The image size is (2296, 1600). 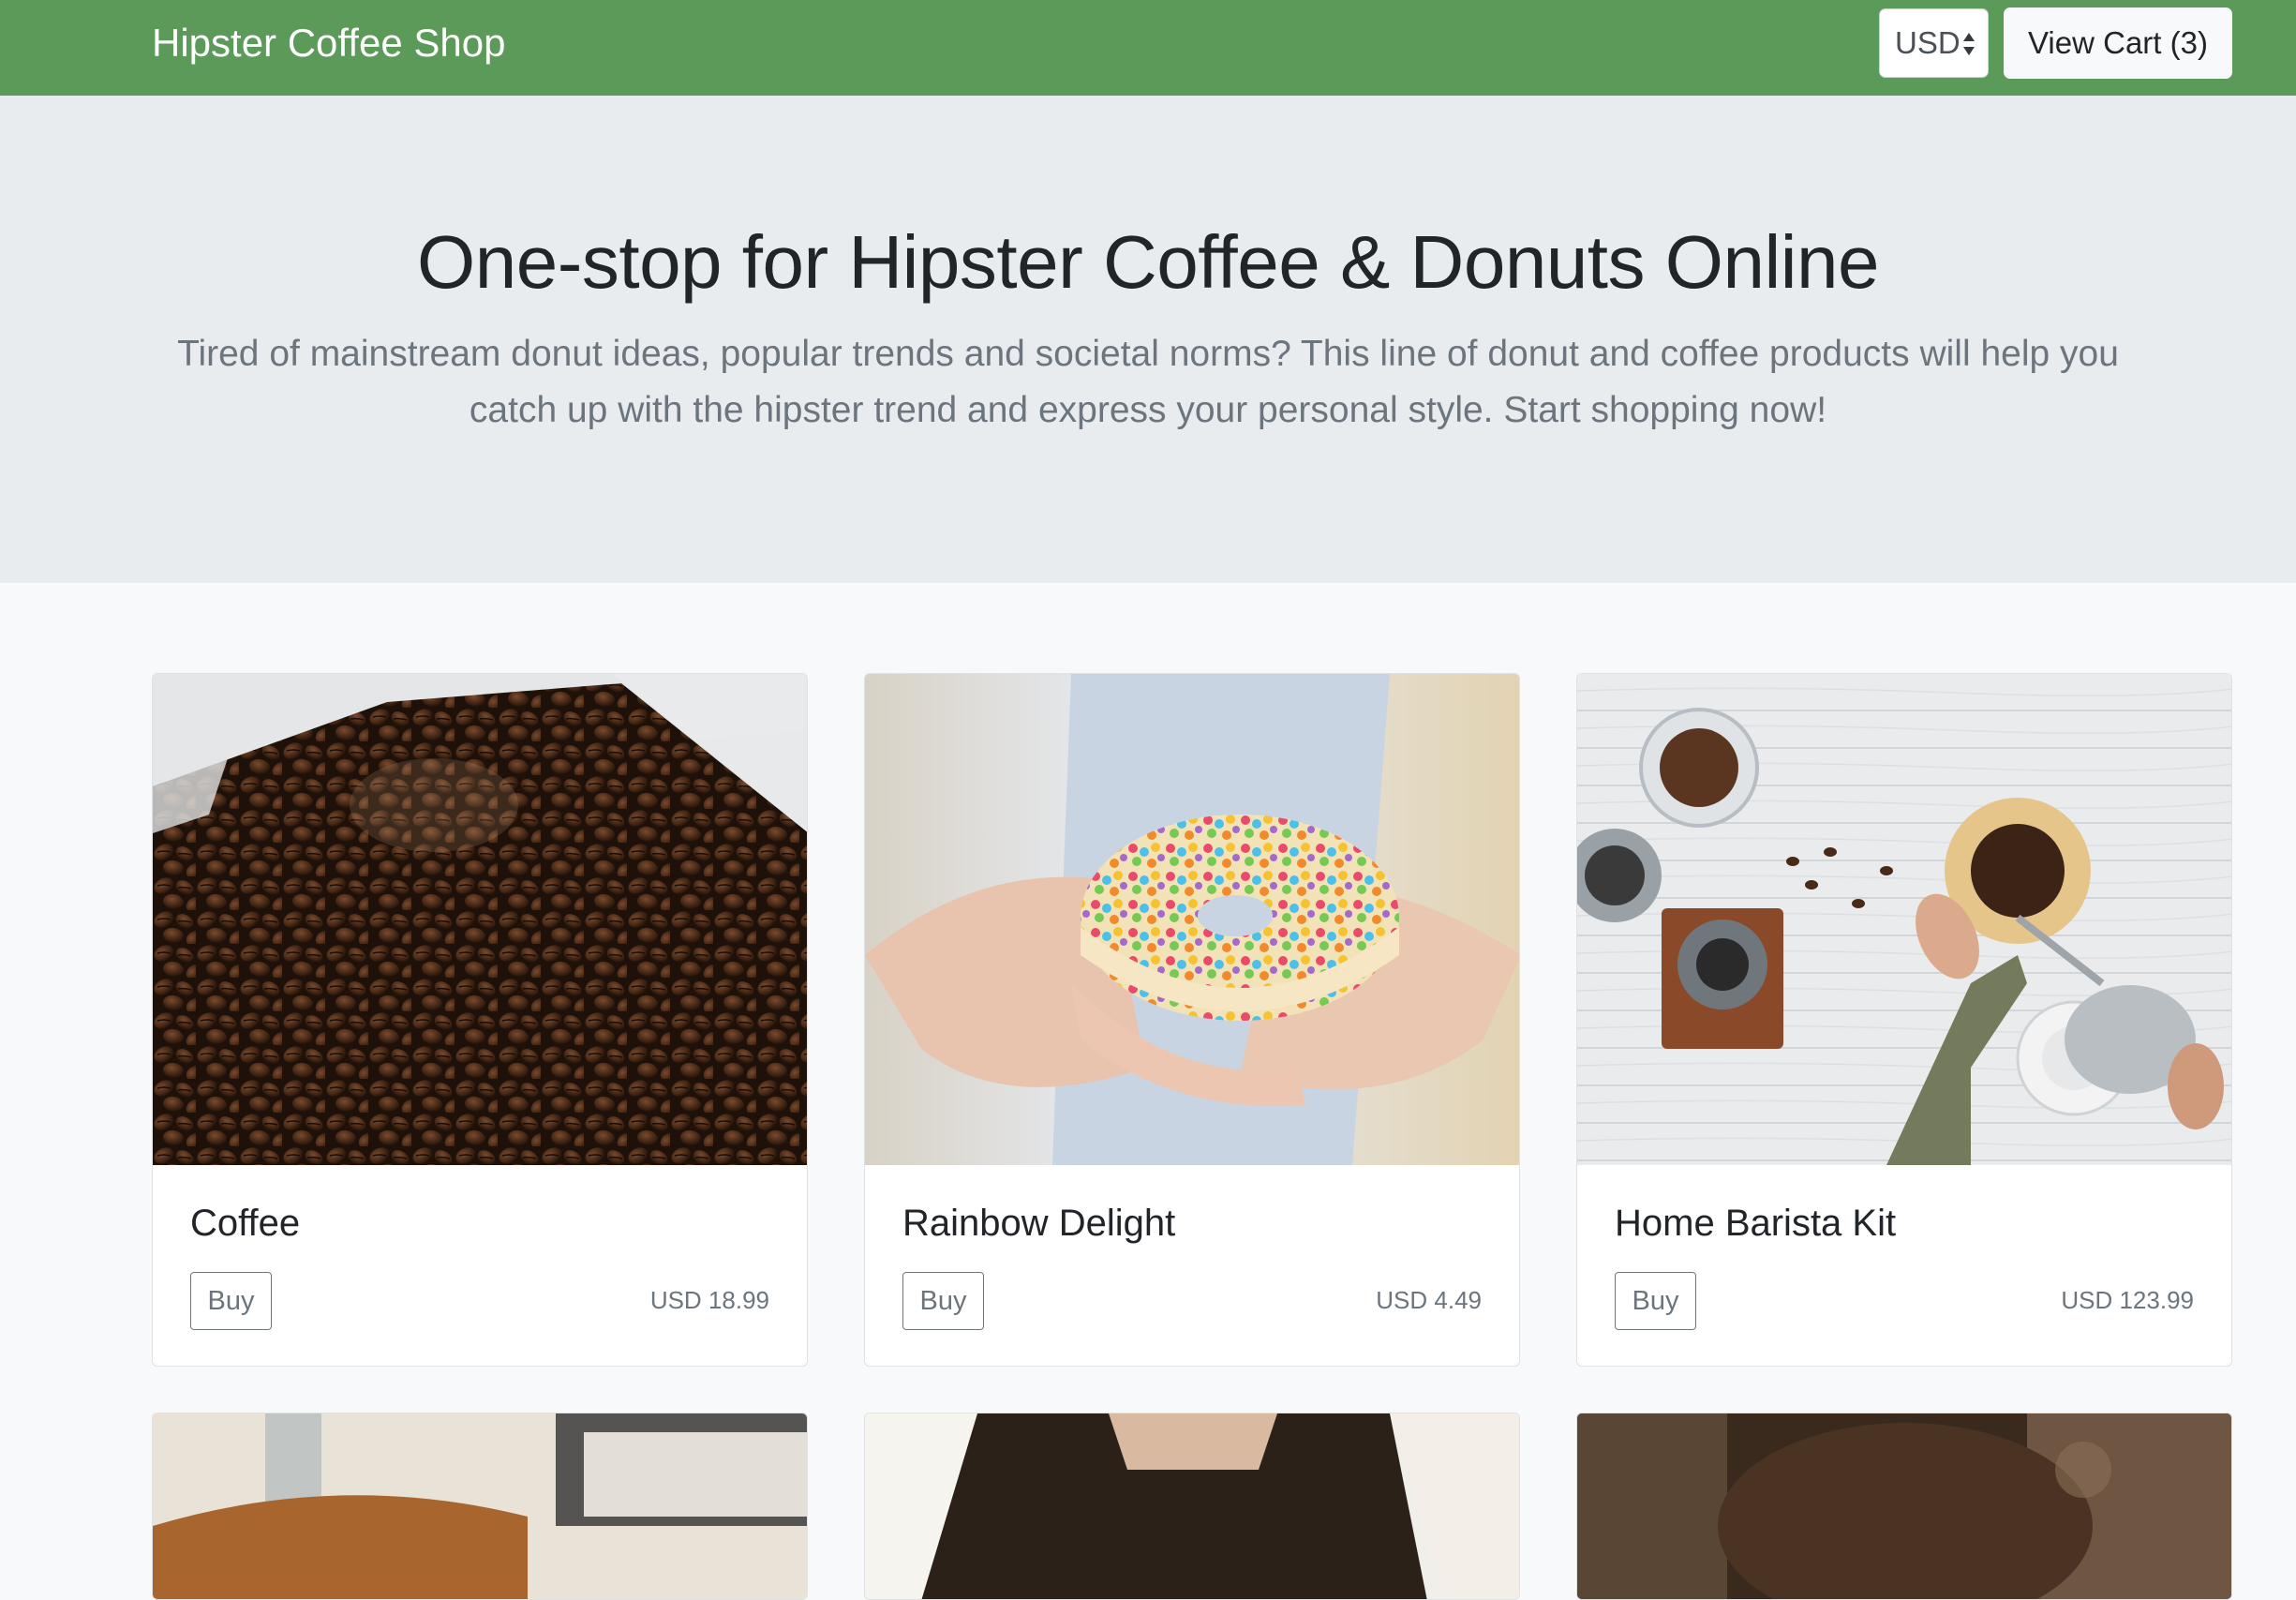 I want to click on product-price: USD 123.99, so click(x=2127, y=1300).